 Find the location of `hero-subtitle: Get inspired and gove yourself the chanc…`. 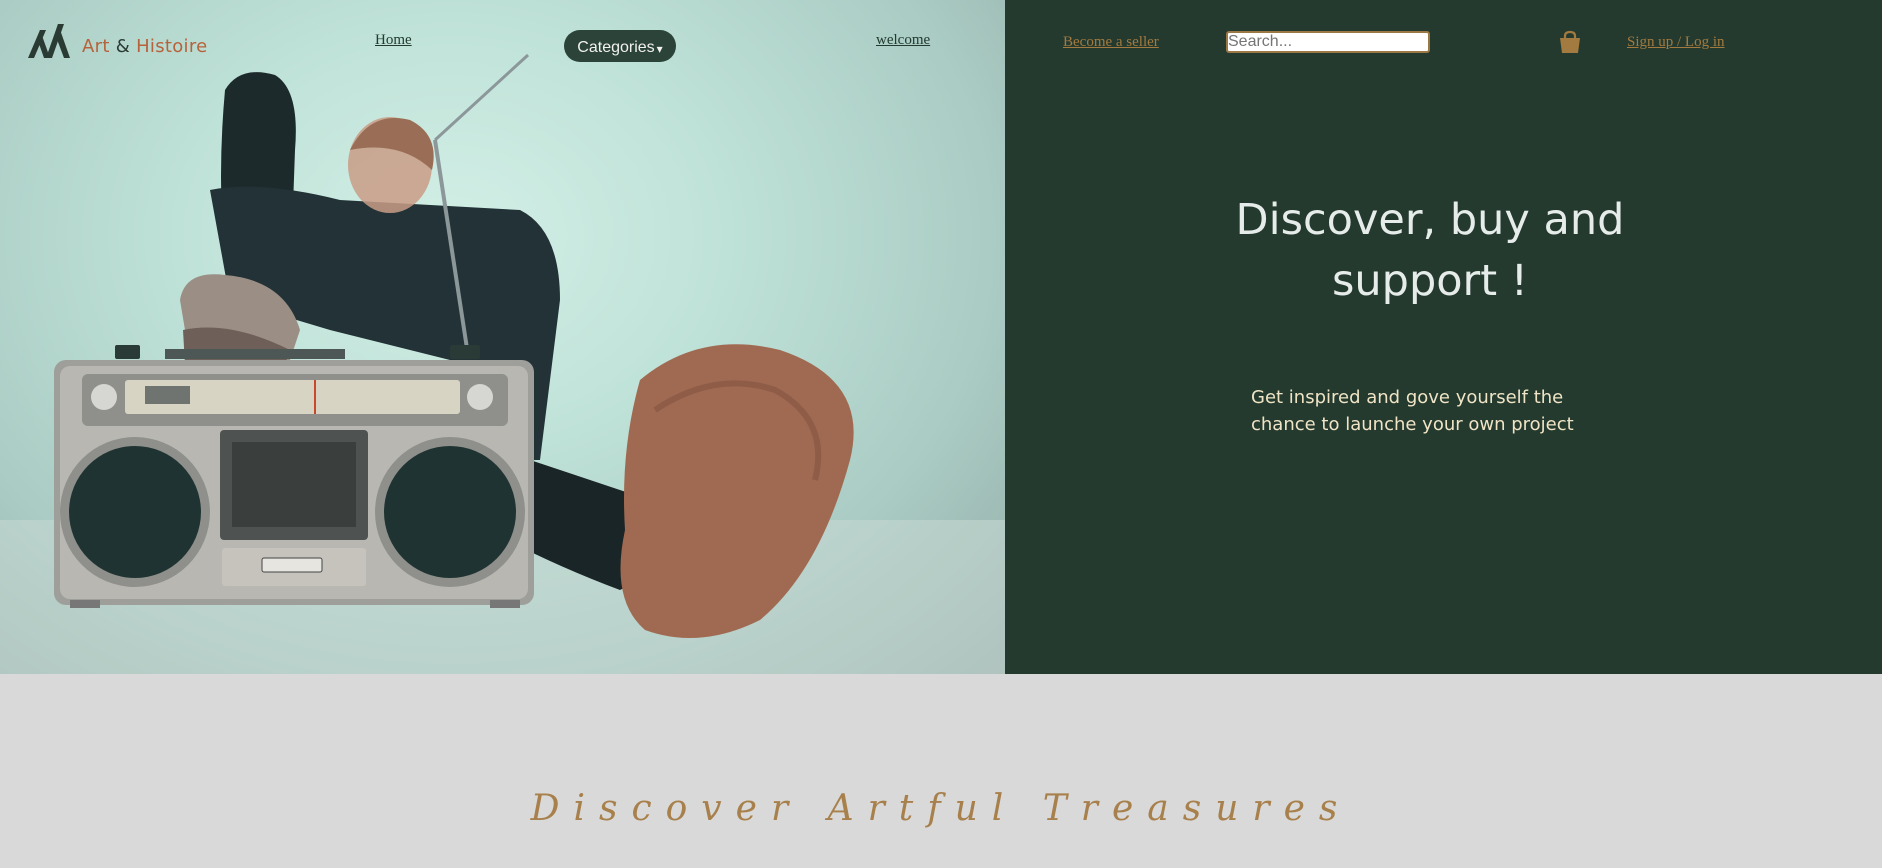

hero-subtitle: Get inspired and gove yourself the chanc… is located at coordinates (1412, 411).